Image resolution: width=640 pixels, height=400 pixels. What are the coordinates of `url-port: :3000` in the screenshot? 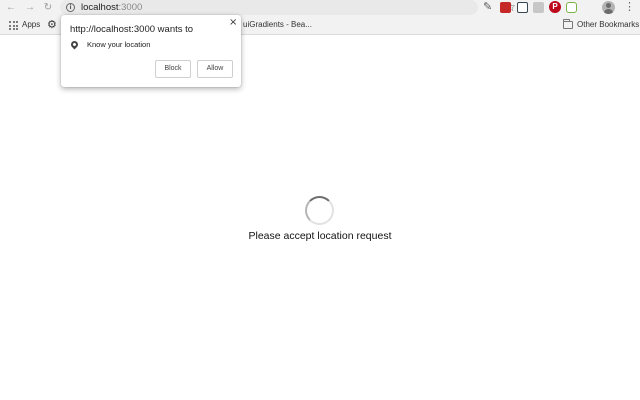 It's located at (130, 7).